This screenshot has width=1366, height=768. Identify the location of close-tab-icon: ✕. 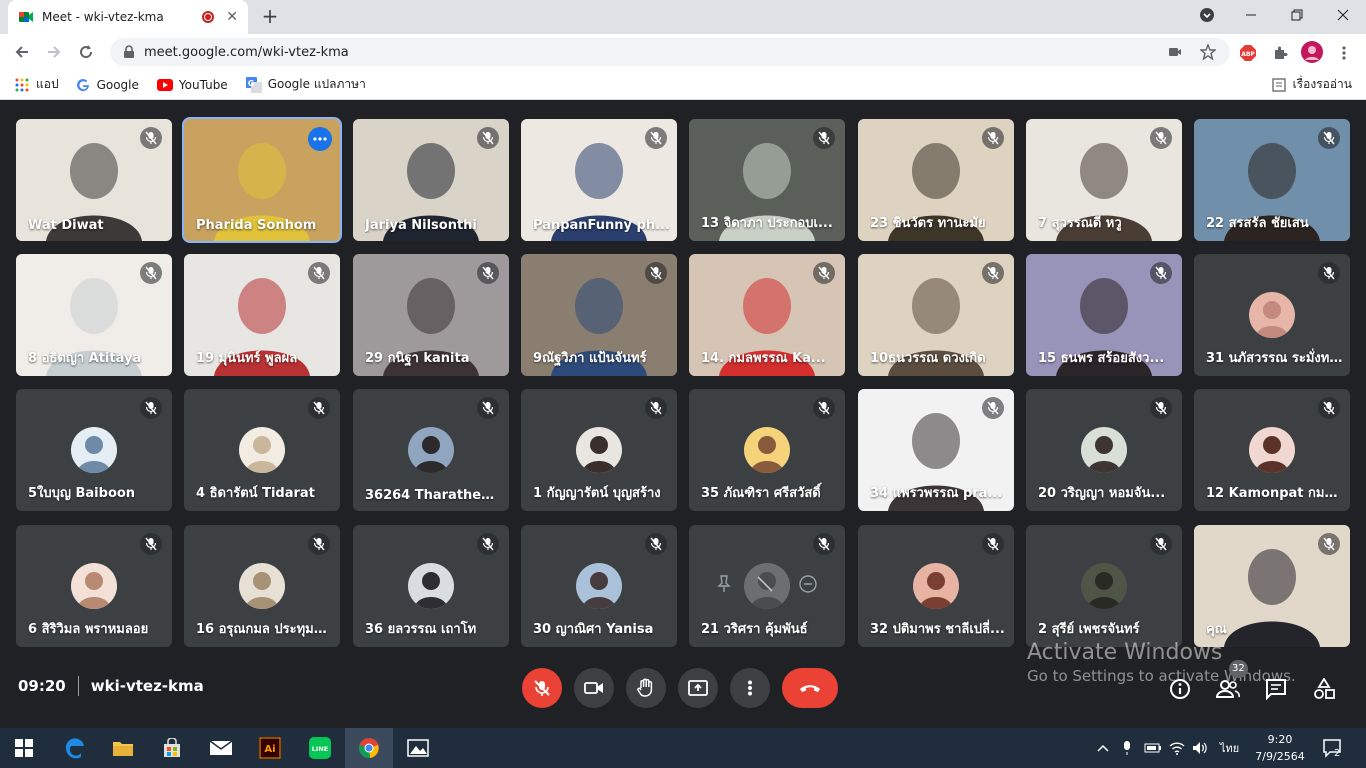
(232, 17).